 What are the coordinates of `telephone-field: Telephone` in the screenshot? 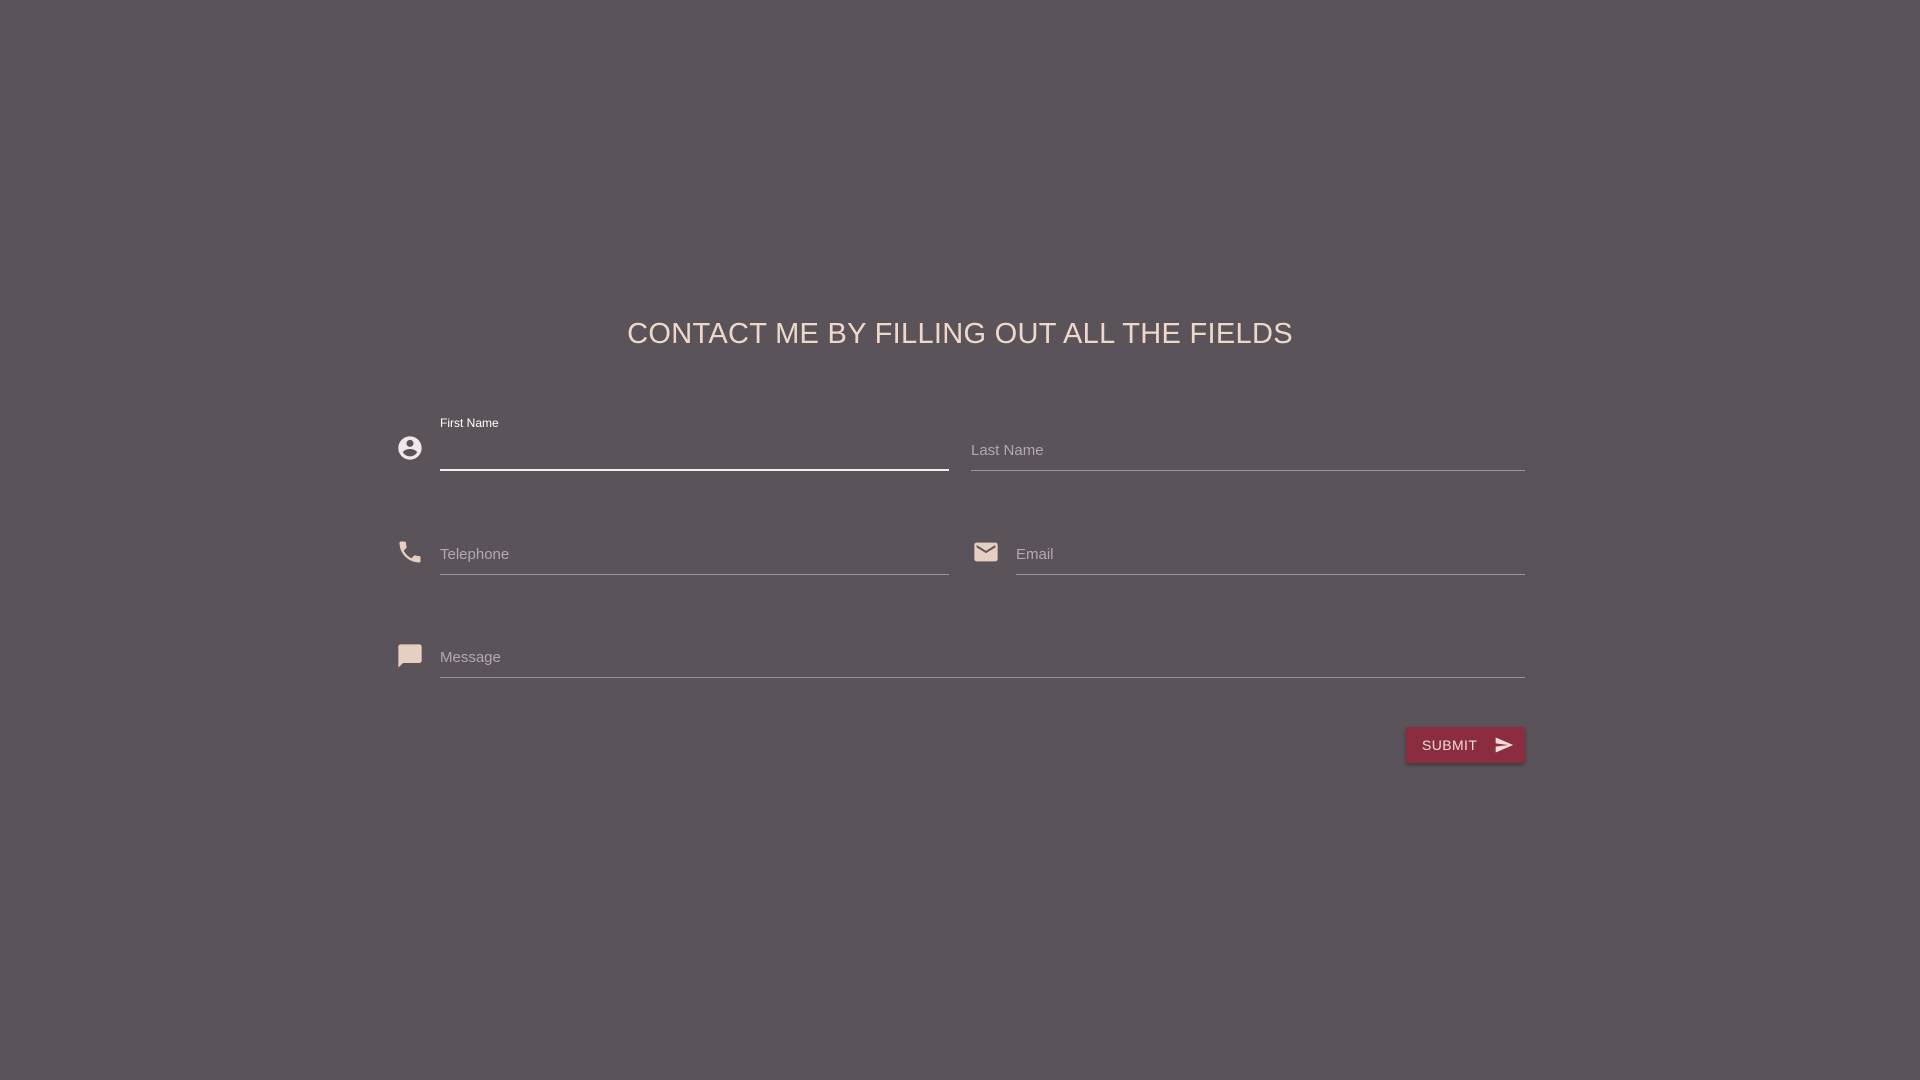 It's located at (694, 547).